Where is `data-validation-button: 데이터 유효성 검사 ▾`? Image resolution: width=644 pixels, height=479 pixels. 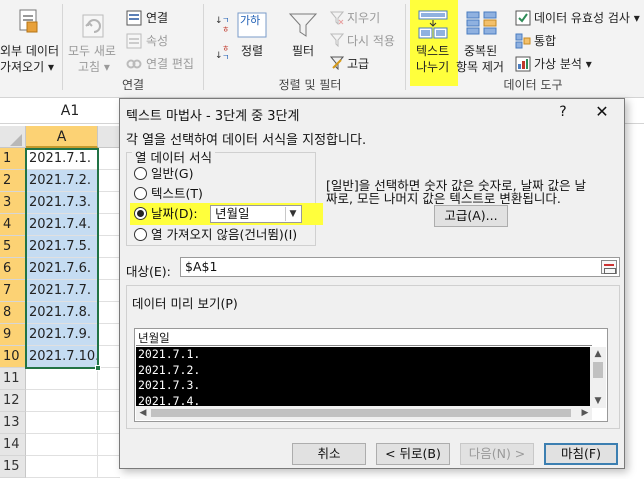 data-validation-button: 데이터 유효성 검사 ▾ is located at coordinates (587, 18).